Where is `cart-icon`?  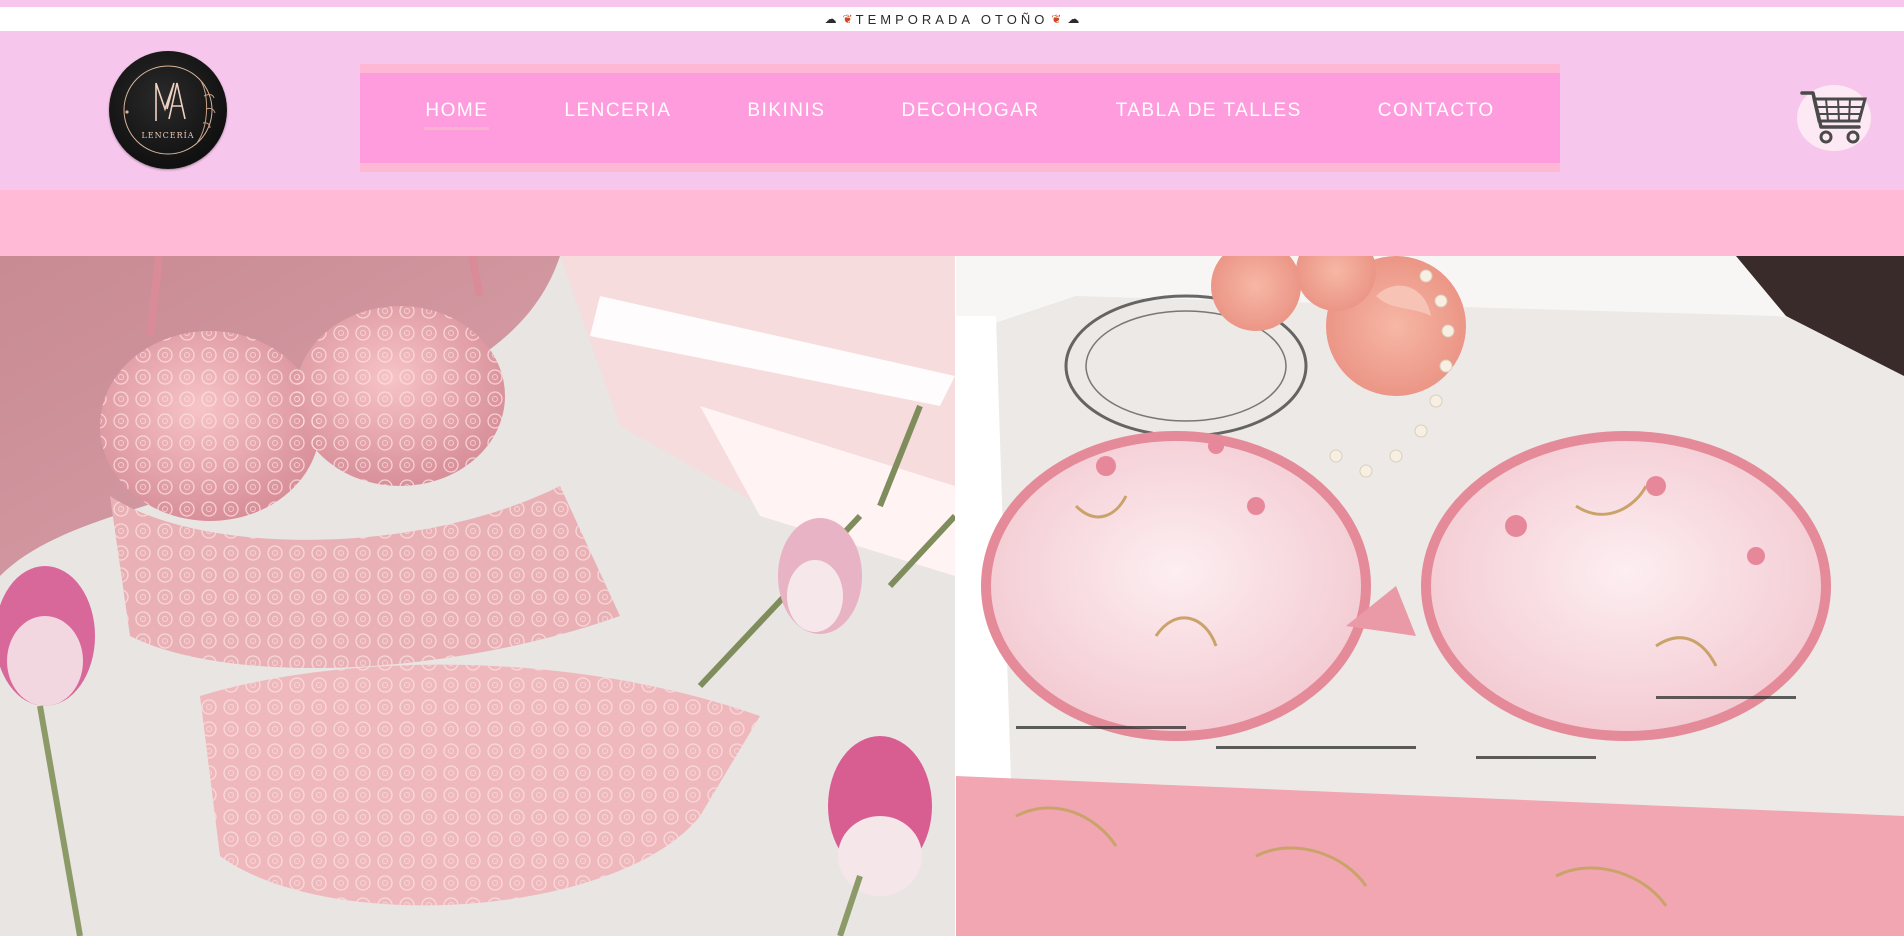 cart-icon is located at coordinates (1833, 117).